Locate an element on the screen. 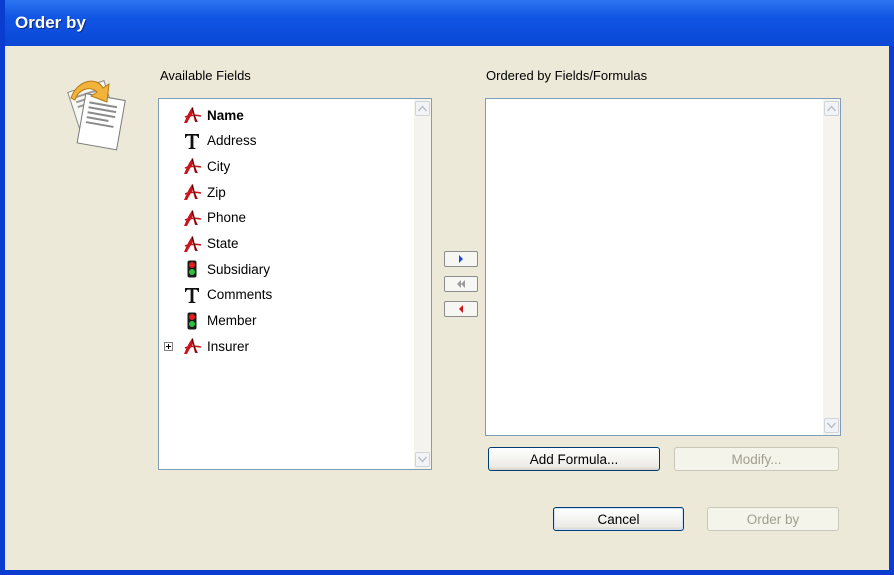  dialog-title: Order by is located at coordinates (50, 22).